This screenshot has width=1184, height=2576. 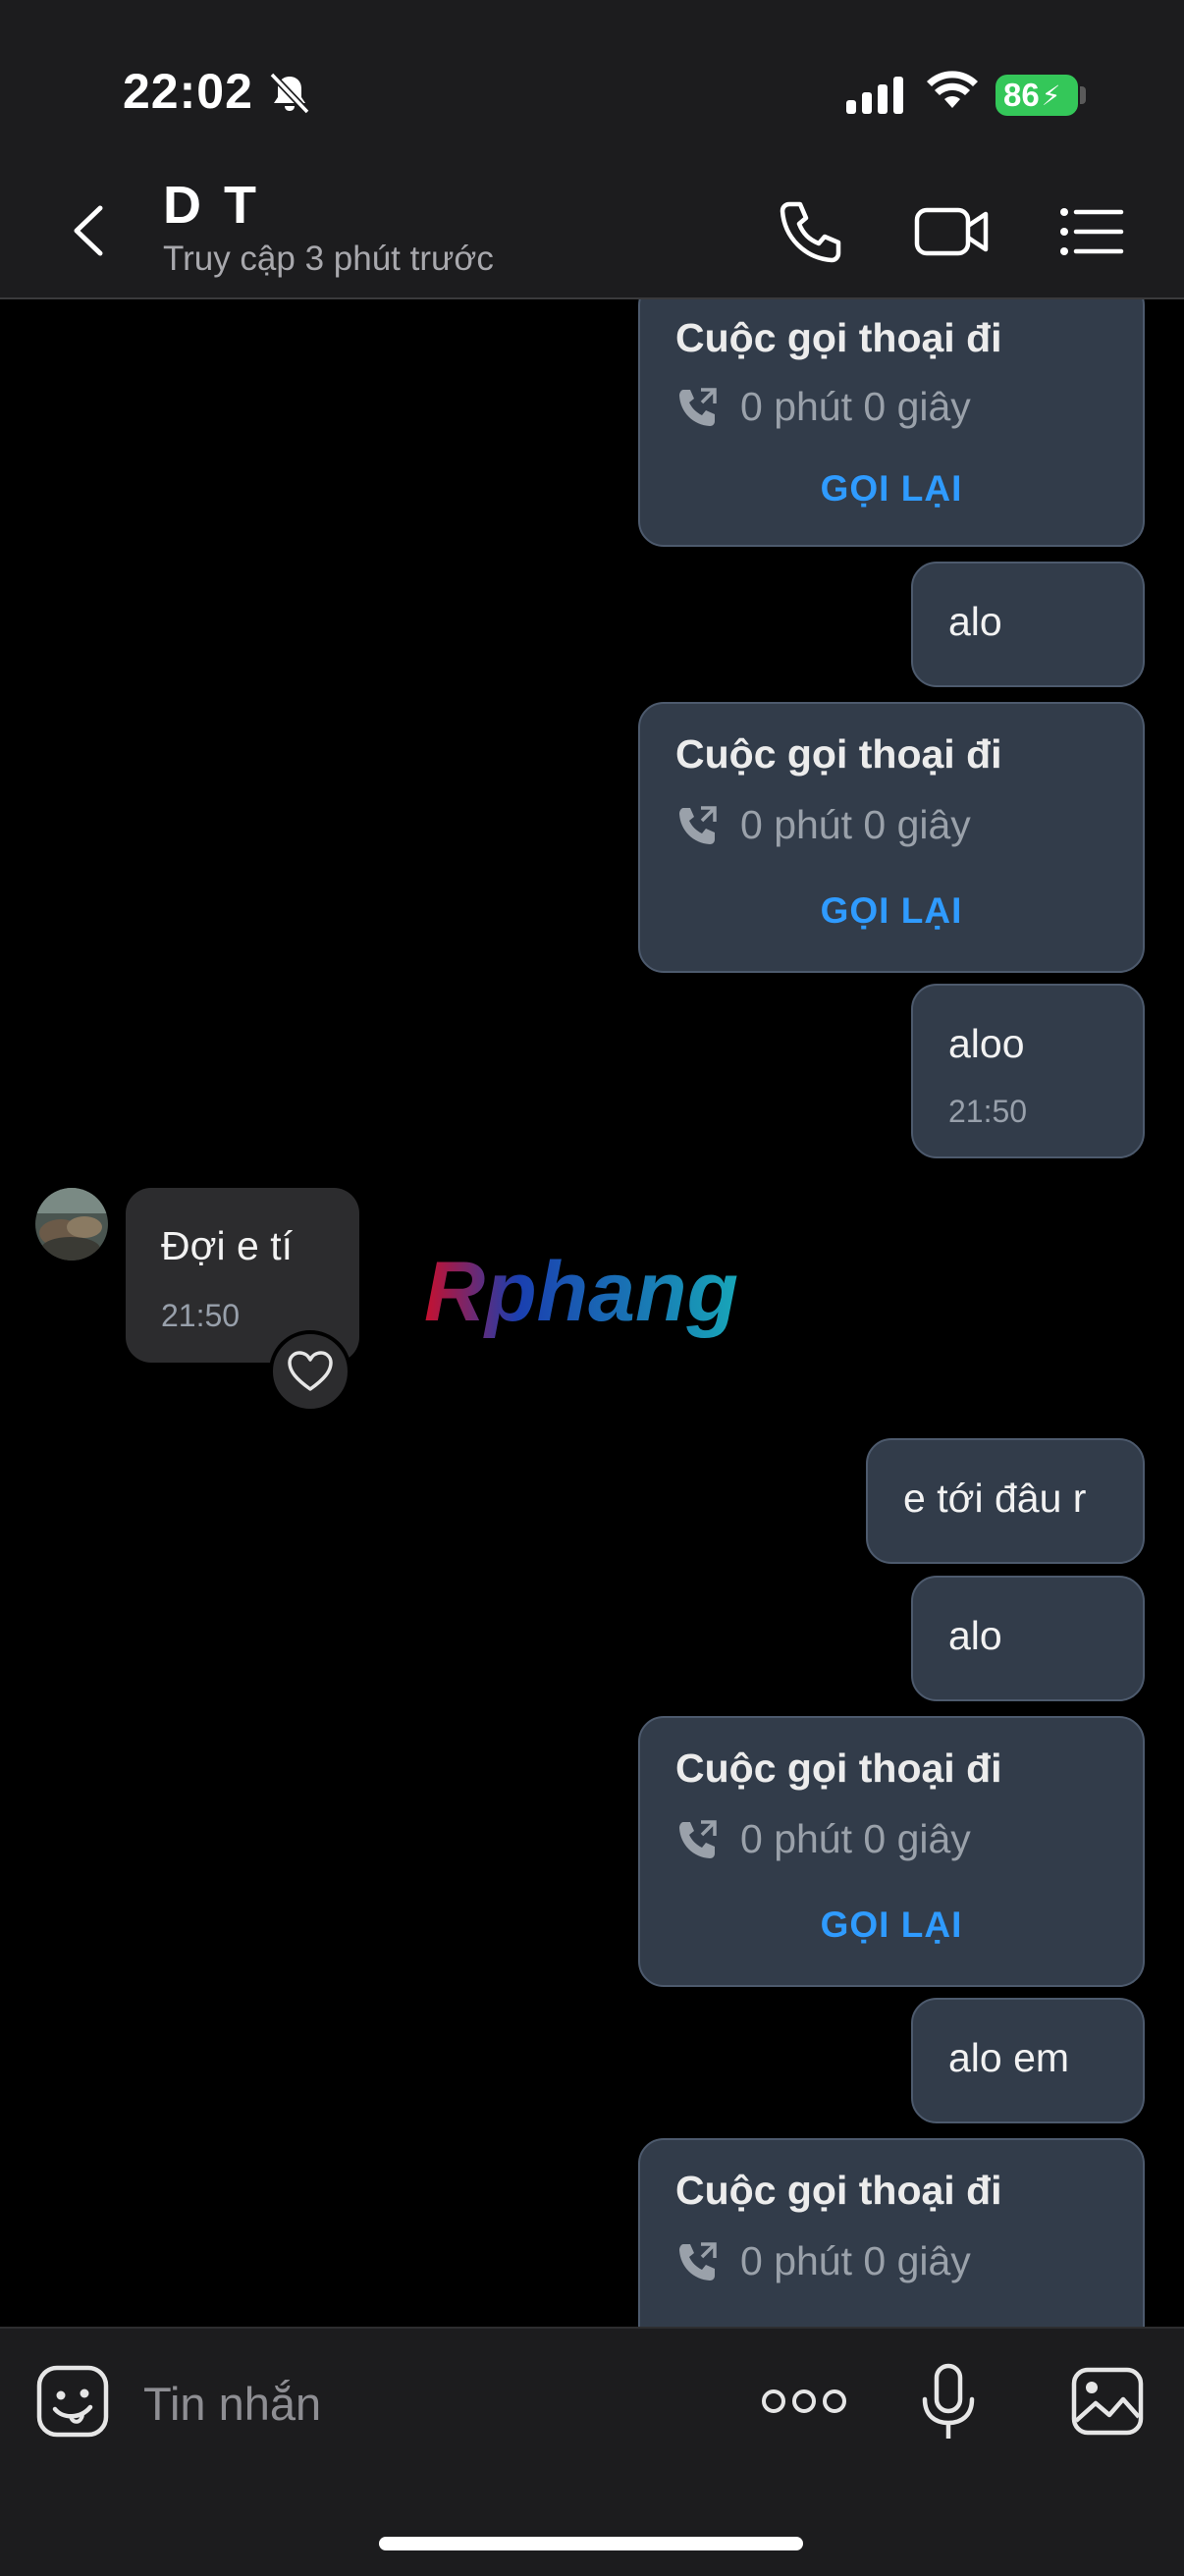 I want to click on avatar-image, so click(x=71, y=1224).